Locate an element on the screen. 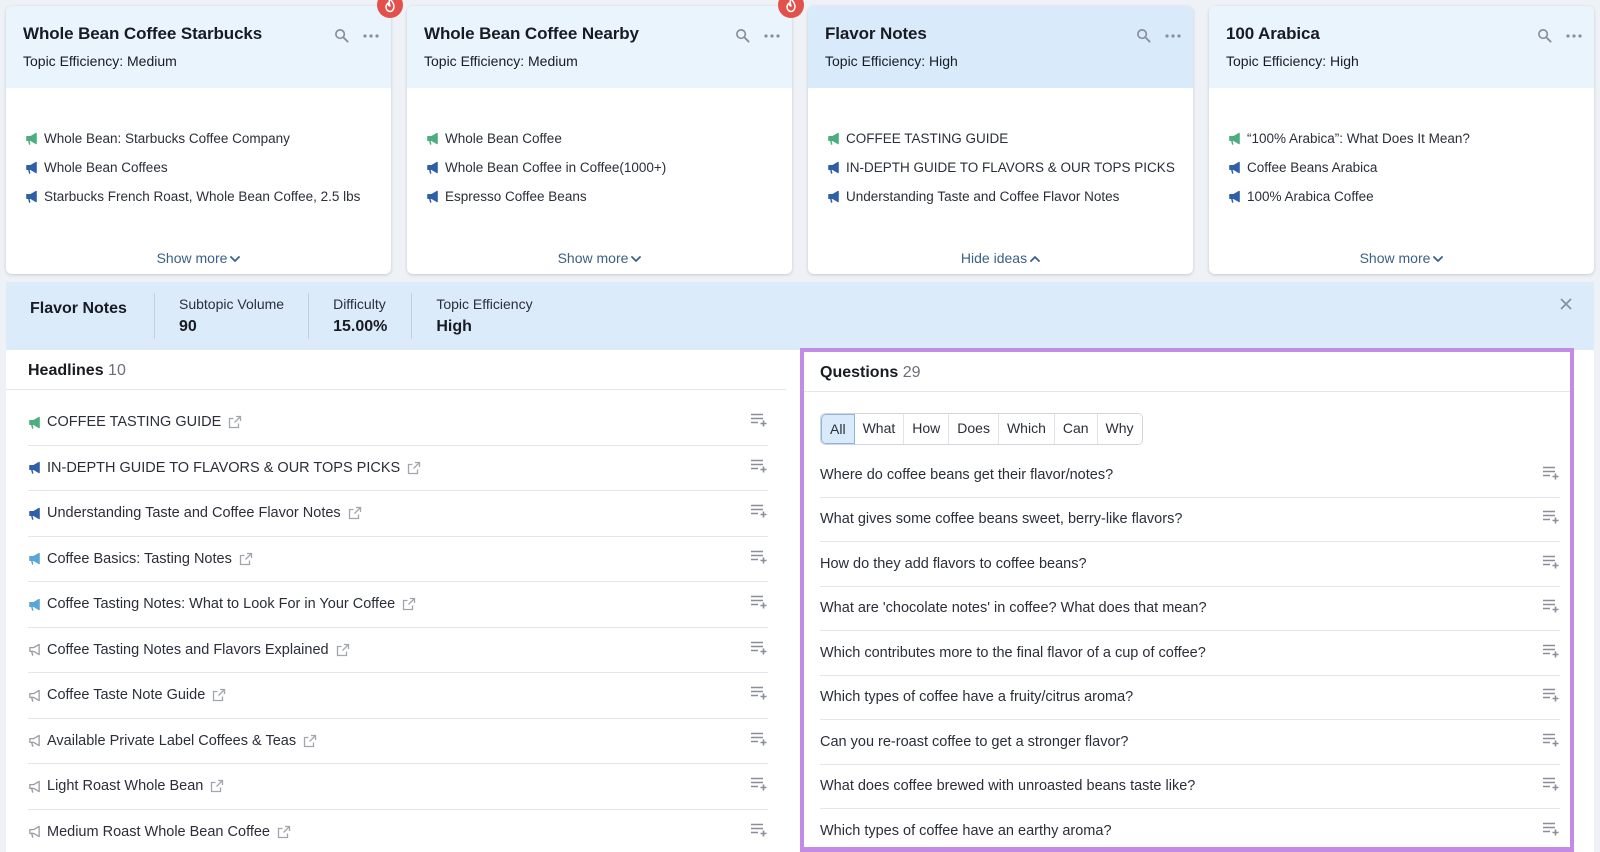  card-idea-item: COFFEE TASTING GUIDE is located at coordinates (1010, 138).